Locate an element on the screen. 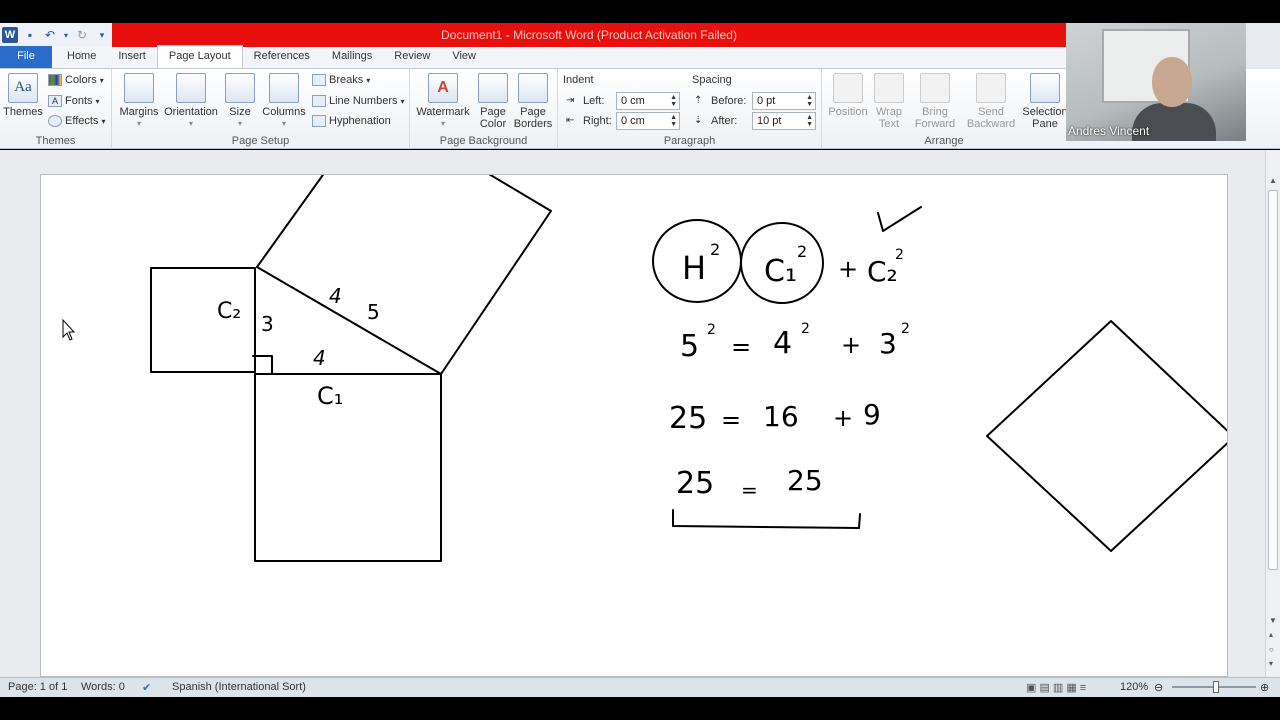  previous-page-icon: ▴ is located at coordinates (1271, 634).